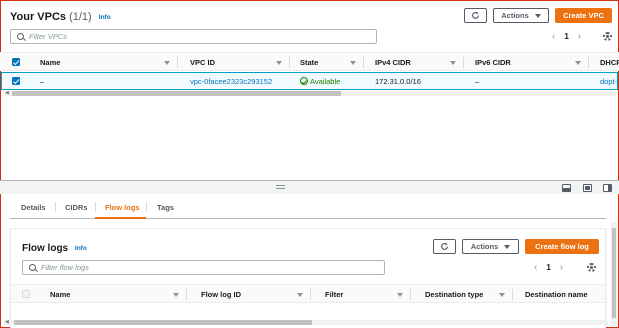  Describe the element at coordinates (38, 17) in the screenshot. I see `vpcs-title: Your VPCs` at that location.